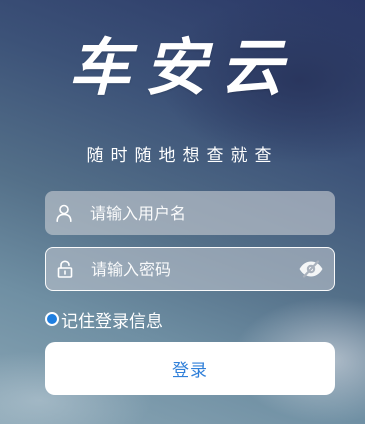 The width and height of the screenshot is (365, 424). I want to click on remember-login-checkbox: 记住登录信息, so click(104, 319).